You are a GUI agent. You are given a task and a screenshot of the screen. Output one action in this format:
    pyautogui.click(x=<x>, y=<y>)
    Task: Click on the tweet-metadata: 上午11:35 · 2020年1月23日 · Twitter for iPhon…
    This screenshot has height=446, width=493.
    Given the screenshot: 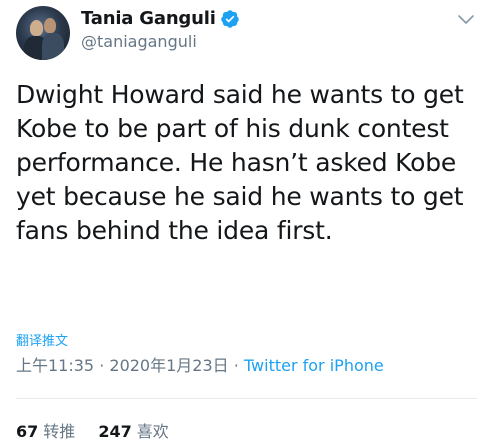 What is the action you would take?
    pyautogui.click(x=200, y=364)
    